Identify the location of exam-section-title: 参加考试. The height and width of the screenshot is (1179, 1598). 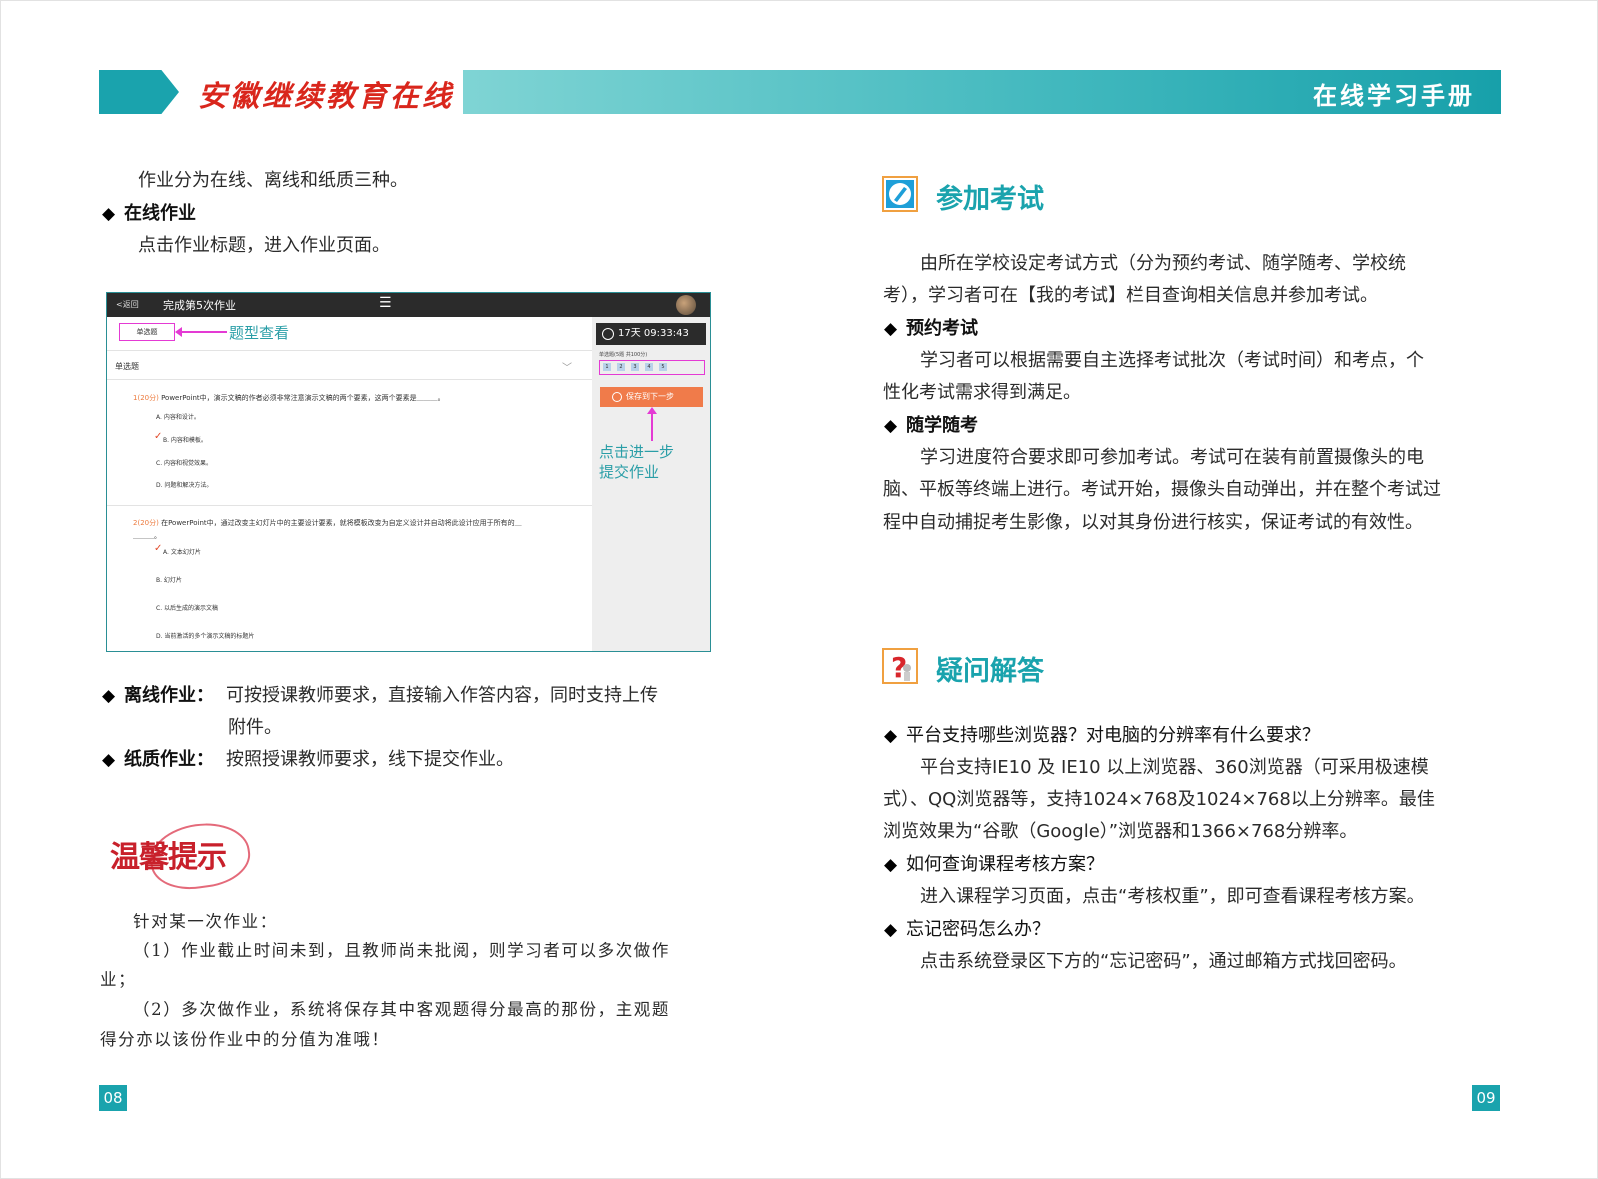
(990, 199).